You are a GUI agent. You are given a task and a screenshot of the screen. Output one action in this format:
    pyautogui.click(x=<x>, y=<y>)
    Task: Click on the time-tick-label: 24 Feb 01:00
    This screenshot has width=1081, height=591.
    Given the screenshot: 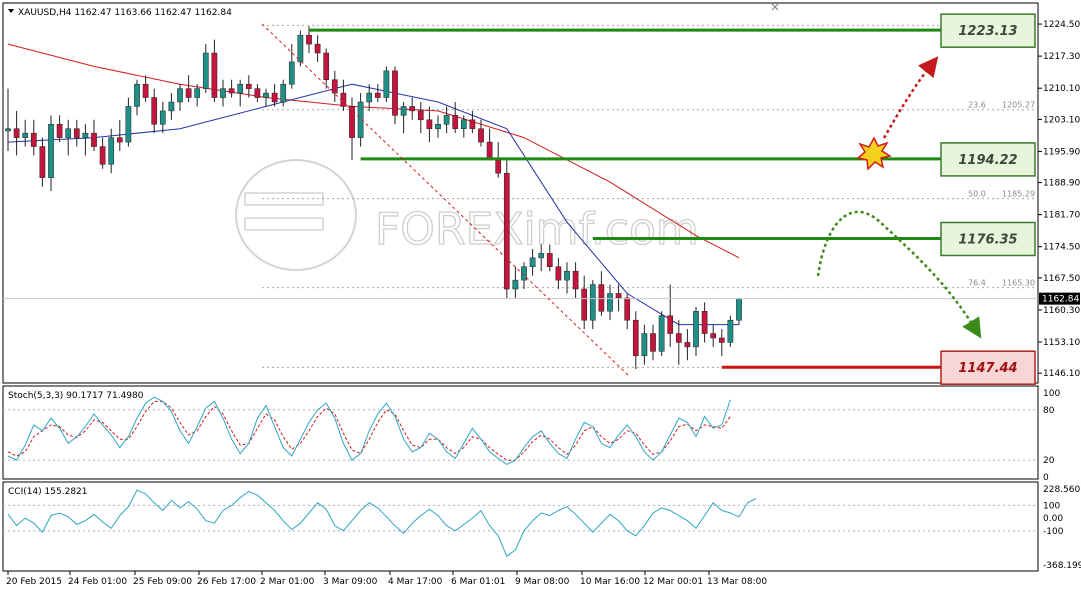 What is the action you would take?
    pyautogui.click(x=97, y=582)
    